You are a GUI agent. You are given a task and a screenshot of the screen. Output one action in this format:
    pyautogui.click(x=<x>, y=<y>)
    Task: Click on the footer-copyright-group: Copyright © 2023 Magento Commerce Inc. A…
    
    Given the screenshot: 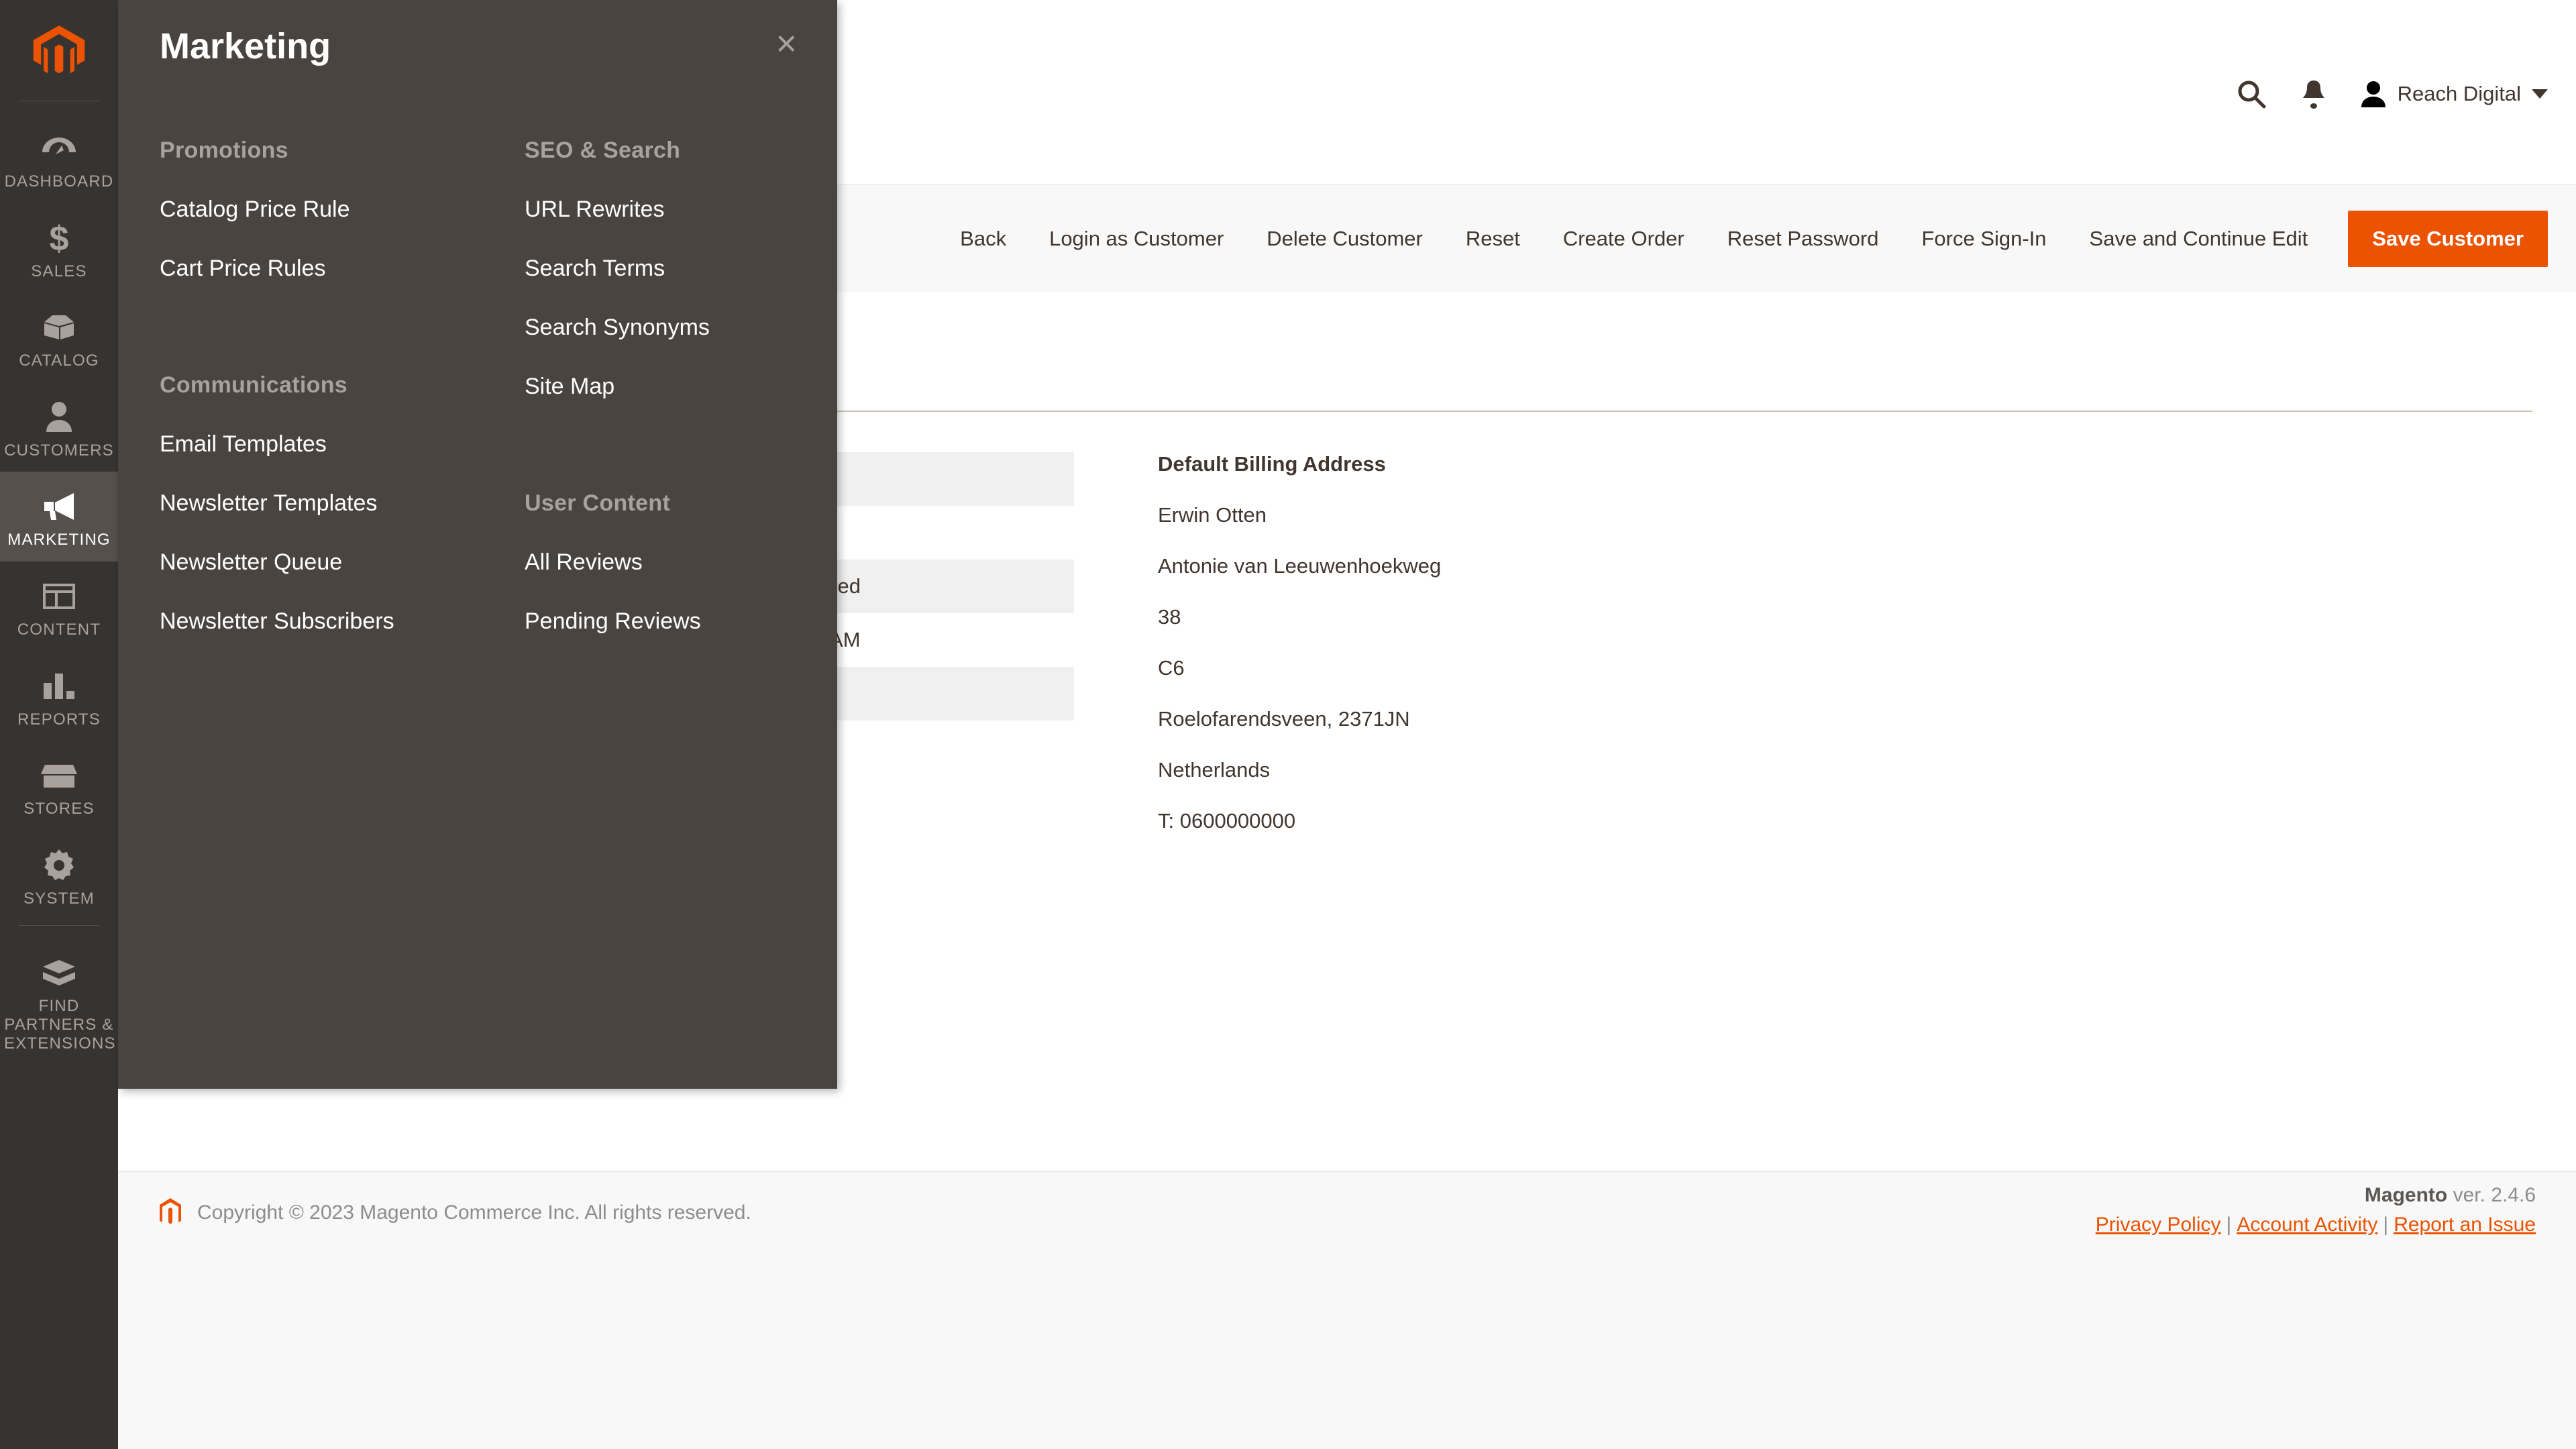 What is the action you would take?
    pyautogui.click(x=454, y=1213)
    